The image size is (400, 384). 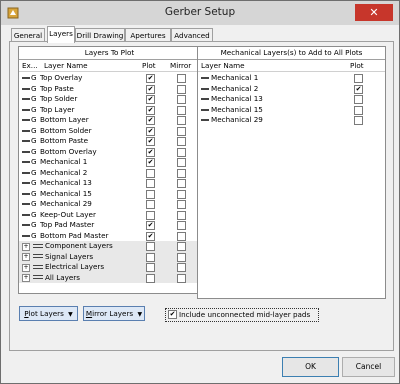 I want to click on tab-drill-drawing: Drill Drawing, so click(x=100, y=35).